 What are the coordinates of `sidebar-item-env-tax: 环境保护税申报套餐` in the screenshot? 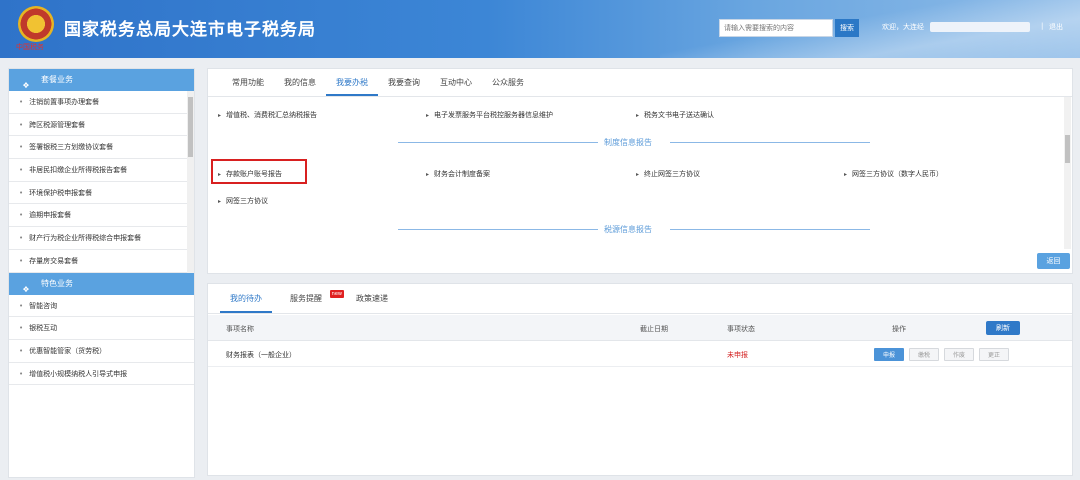 It's located at (101, 193).